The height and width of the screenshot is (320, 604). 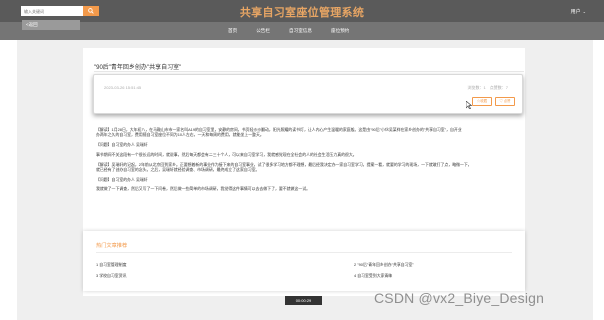 I want to click on user-menu: 用户 ⌄, so click(x=578, y=11).